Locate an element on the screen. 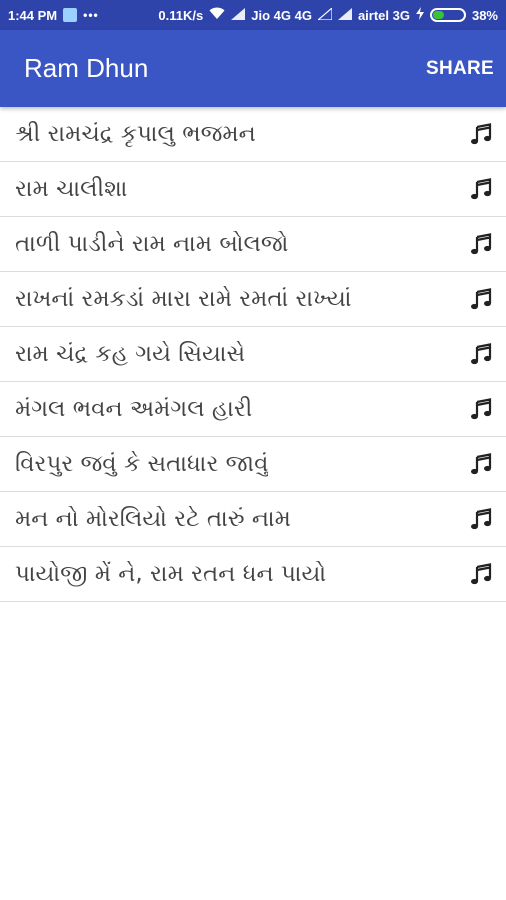 This screenshot has width=506, height=900. song-title: મંગલ ભવન અમંગલ હારી is located at coordinates (134, 409).